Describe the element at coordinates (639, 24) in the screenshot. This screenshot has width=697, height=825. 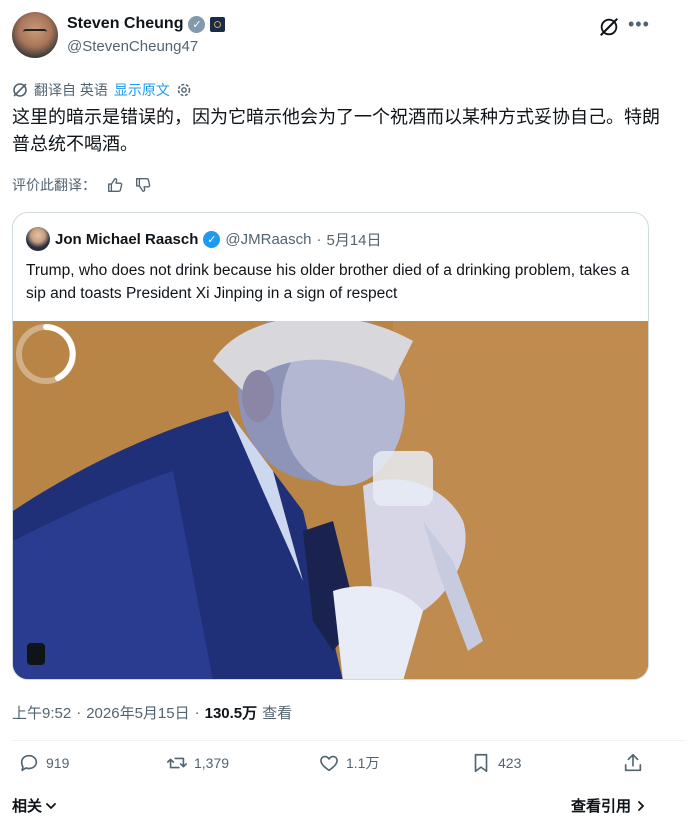
I see `more-options-icon: •••` at that location.